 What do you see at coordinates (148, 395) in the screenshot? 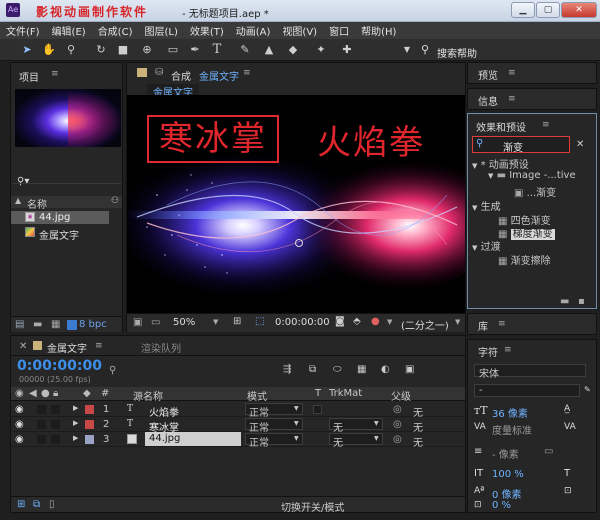
I see `column-source-name: 源名称` at bounding box center [148, 395].